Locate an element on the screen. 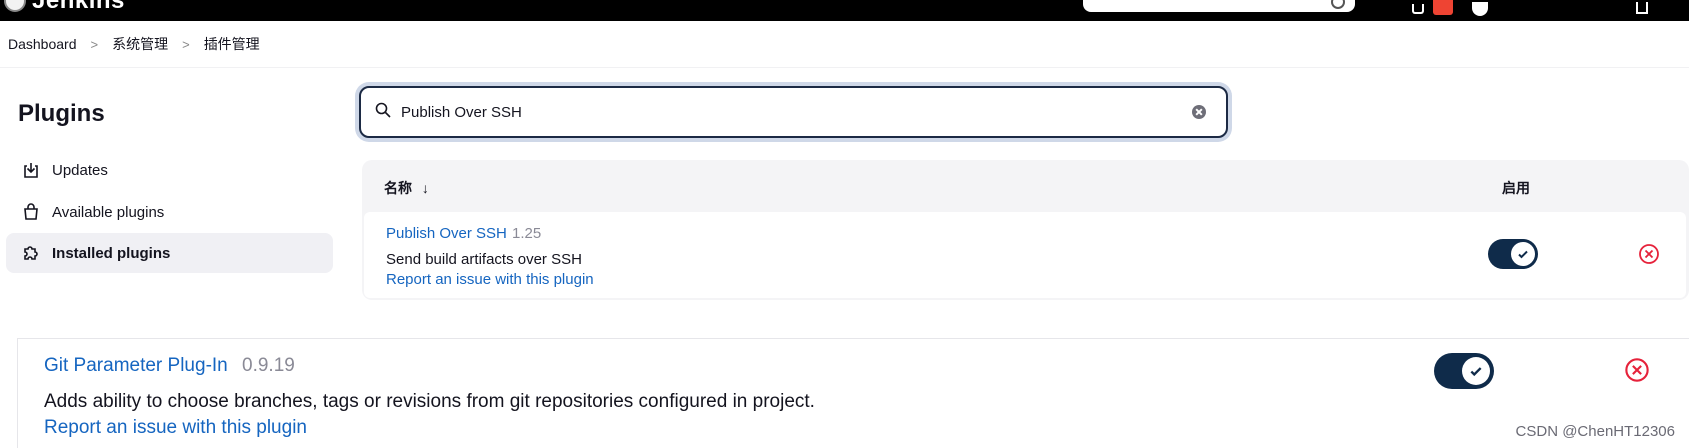 The image size is (1689, 448). column-header-name: 名称 ↓ is located at coordinates (406, 188).